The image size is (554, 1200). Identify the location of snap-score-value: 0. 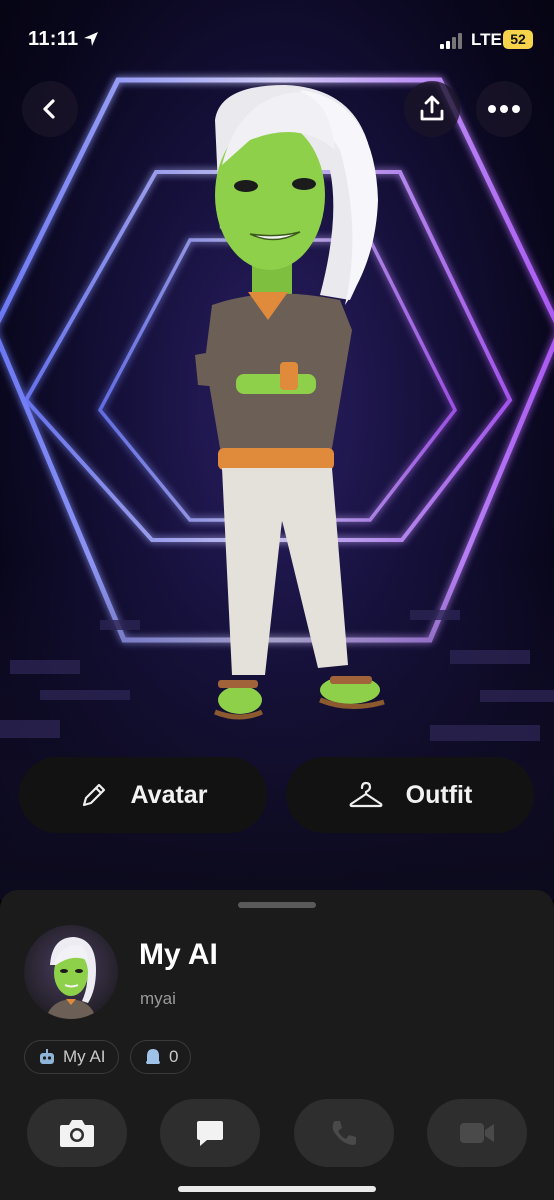
(174, 1056).